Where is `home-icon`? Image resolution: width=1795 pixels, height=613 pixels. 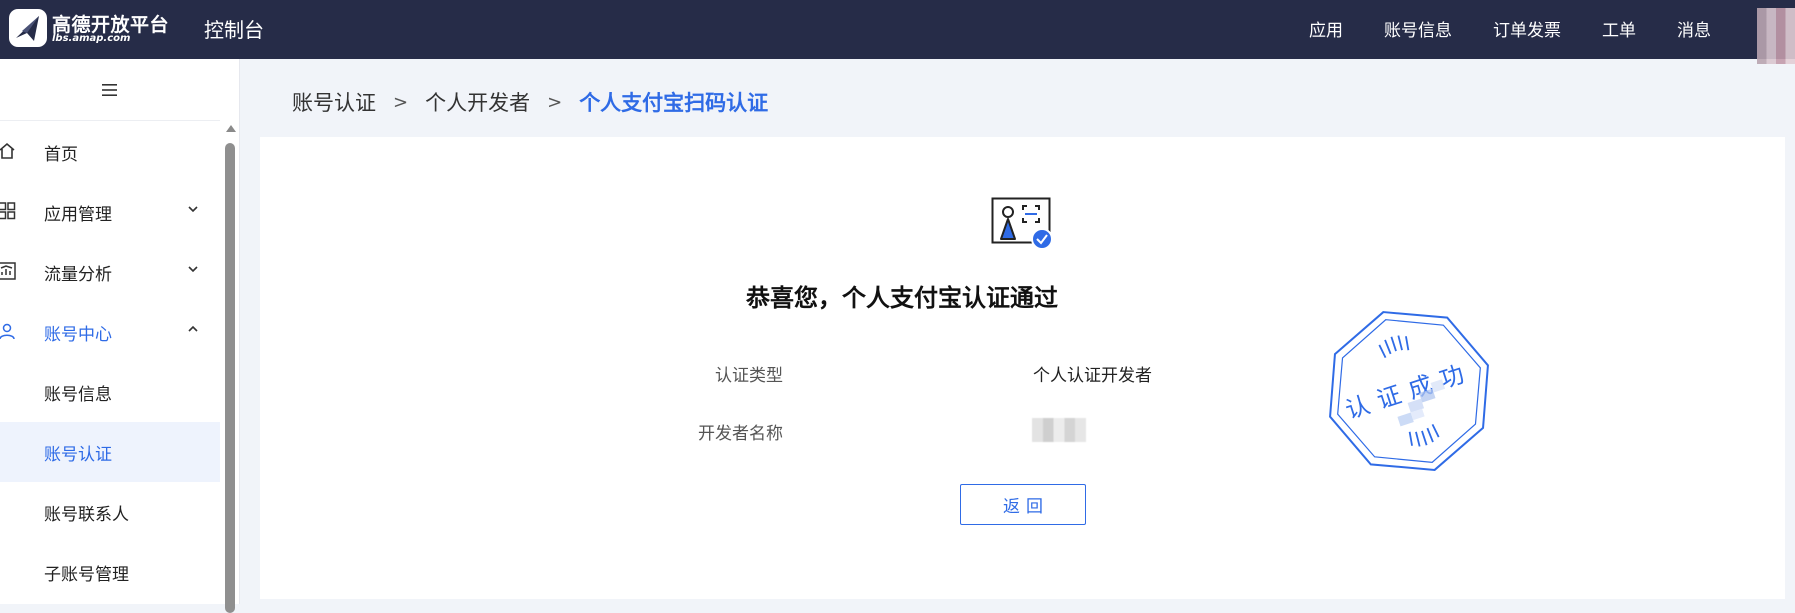 home-icon is located at coordinates (7, 150).